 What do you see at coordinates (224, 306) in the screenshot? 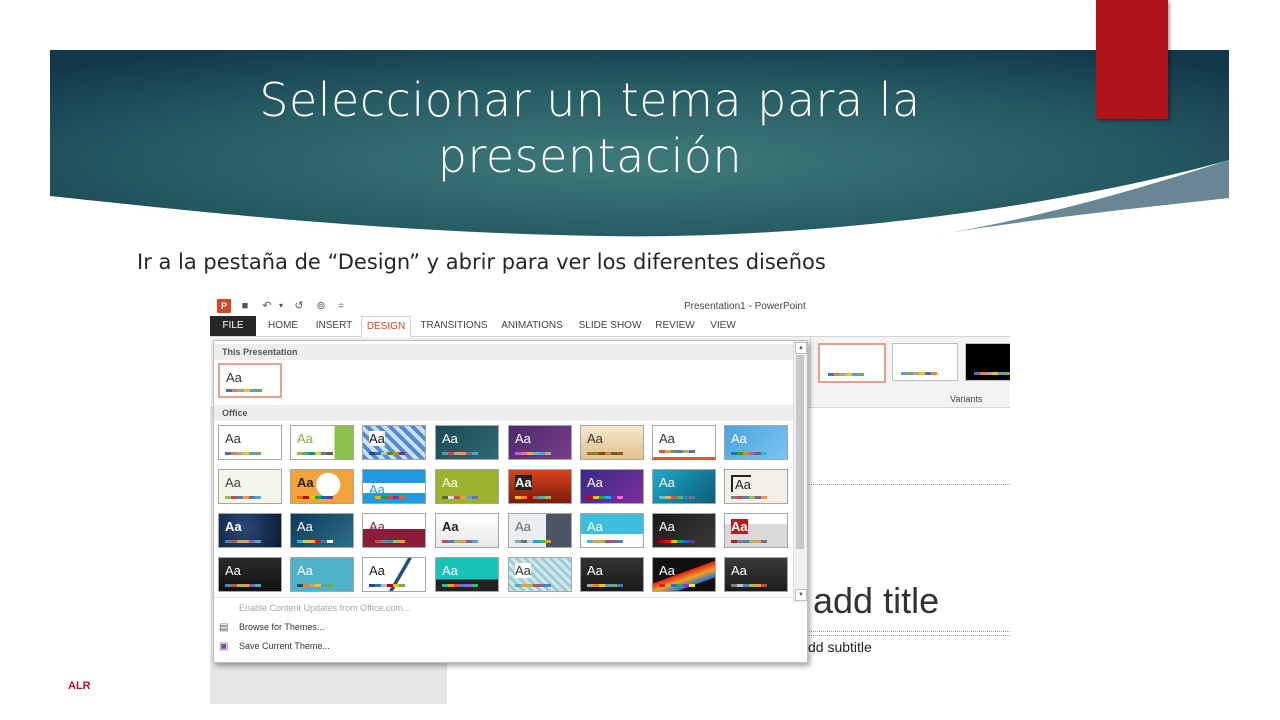
I see `powerpoint-icon: P` at bounding box center [224, 306].